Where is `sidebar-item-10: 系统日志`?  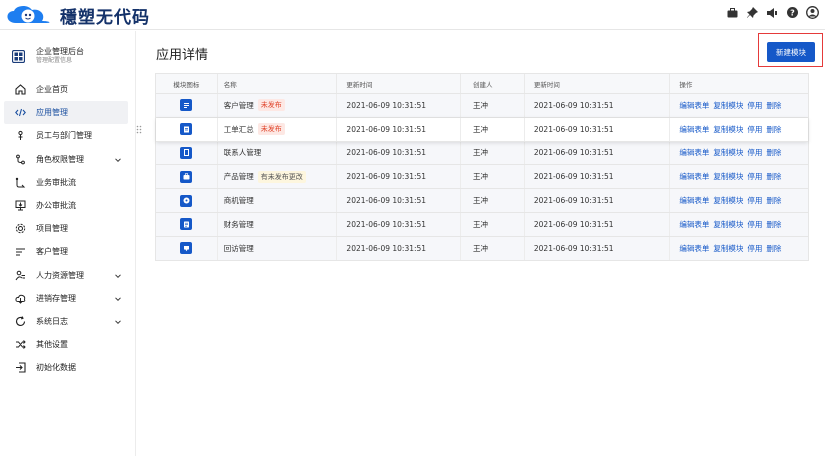 sidebar-item-10: 系统日志 is located at coordinates (66, 321).